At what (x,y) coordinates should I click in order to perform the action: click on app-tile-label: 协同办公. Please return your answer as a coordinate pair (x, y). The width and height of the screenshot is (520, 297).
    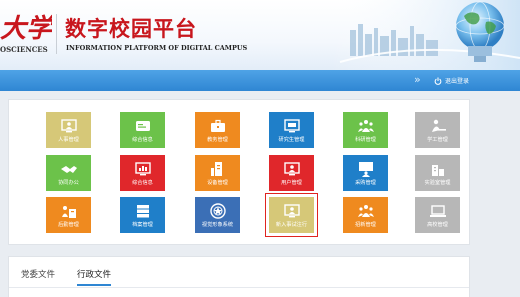
    Looking at the image, I should click on (68, 183).